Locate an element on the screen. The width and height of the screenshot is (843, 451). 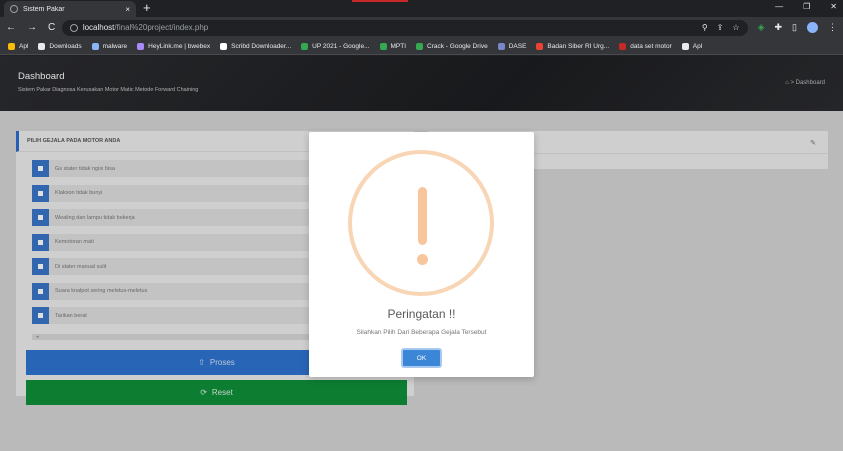
bookmark-label: Crack - Google Drive is located at coordinates (457, 46).